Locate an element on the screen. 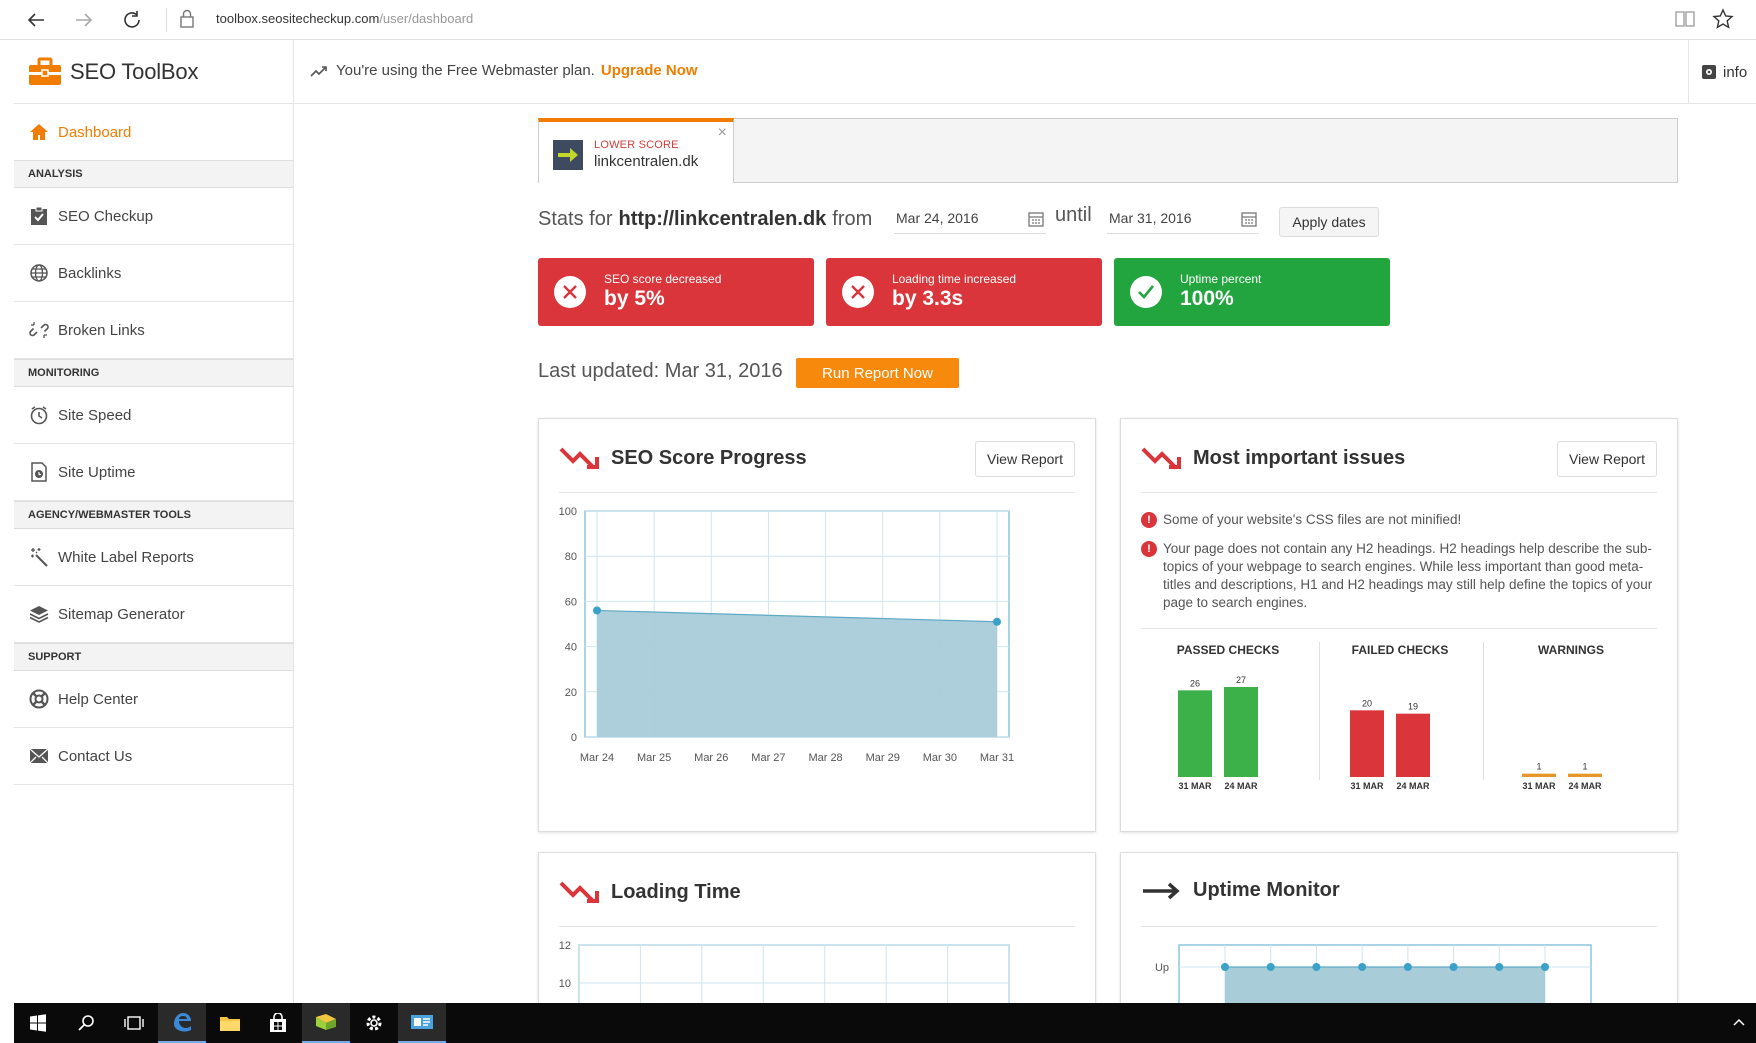 The height and width of the screenshot is (1043, 1756). site-tab: LOWER SCORE linkcentralen.dk × is located at coordinates (636, 150).